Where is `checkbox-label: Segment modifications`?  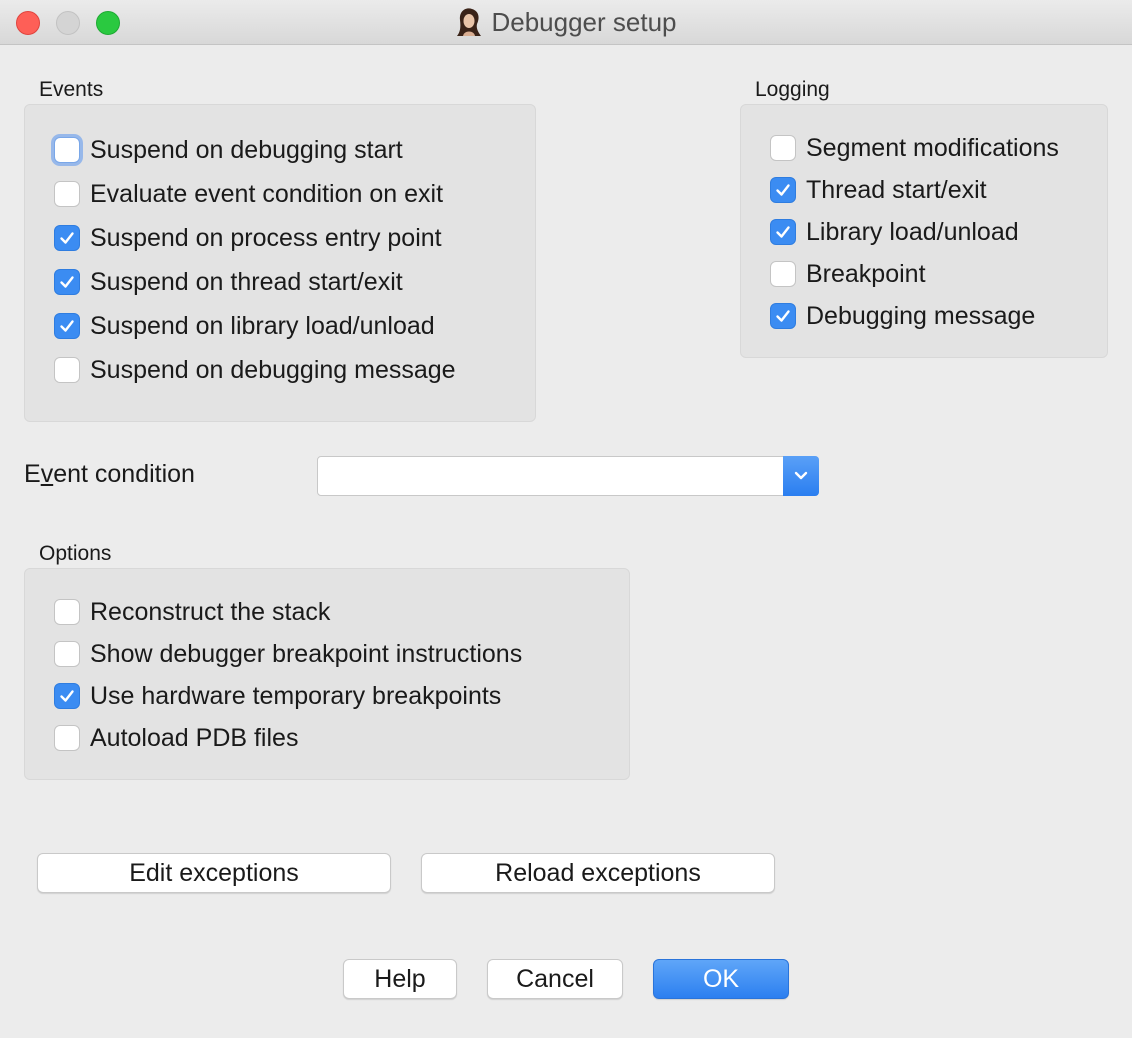
checkbox-label: Segment modifications is located at coordinates (932, 147).